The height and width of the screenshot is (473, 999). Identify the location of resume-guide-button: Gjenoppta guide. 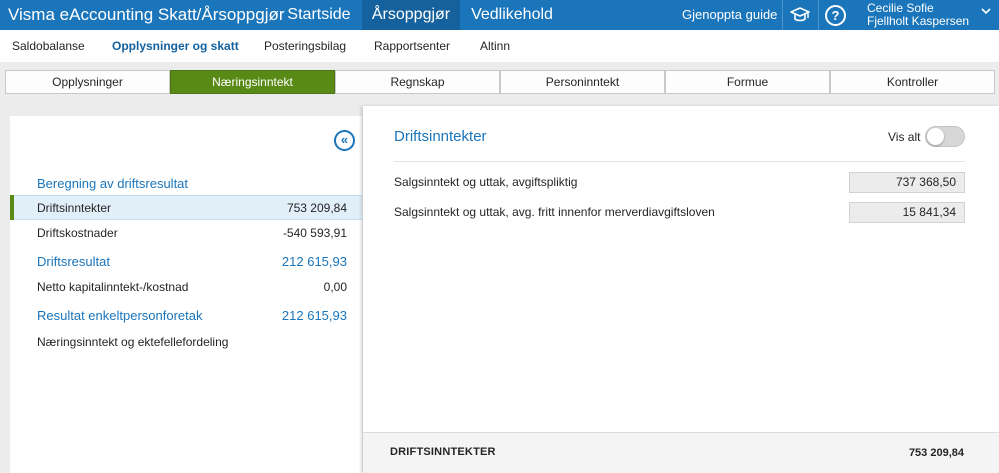
(729, 15).